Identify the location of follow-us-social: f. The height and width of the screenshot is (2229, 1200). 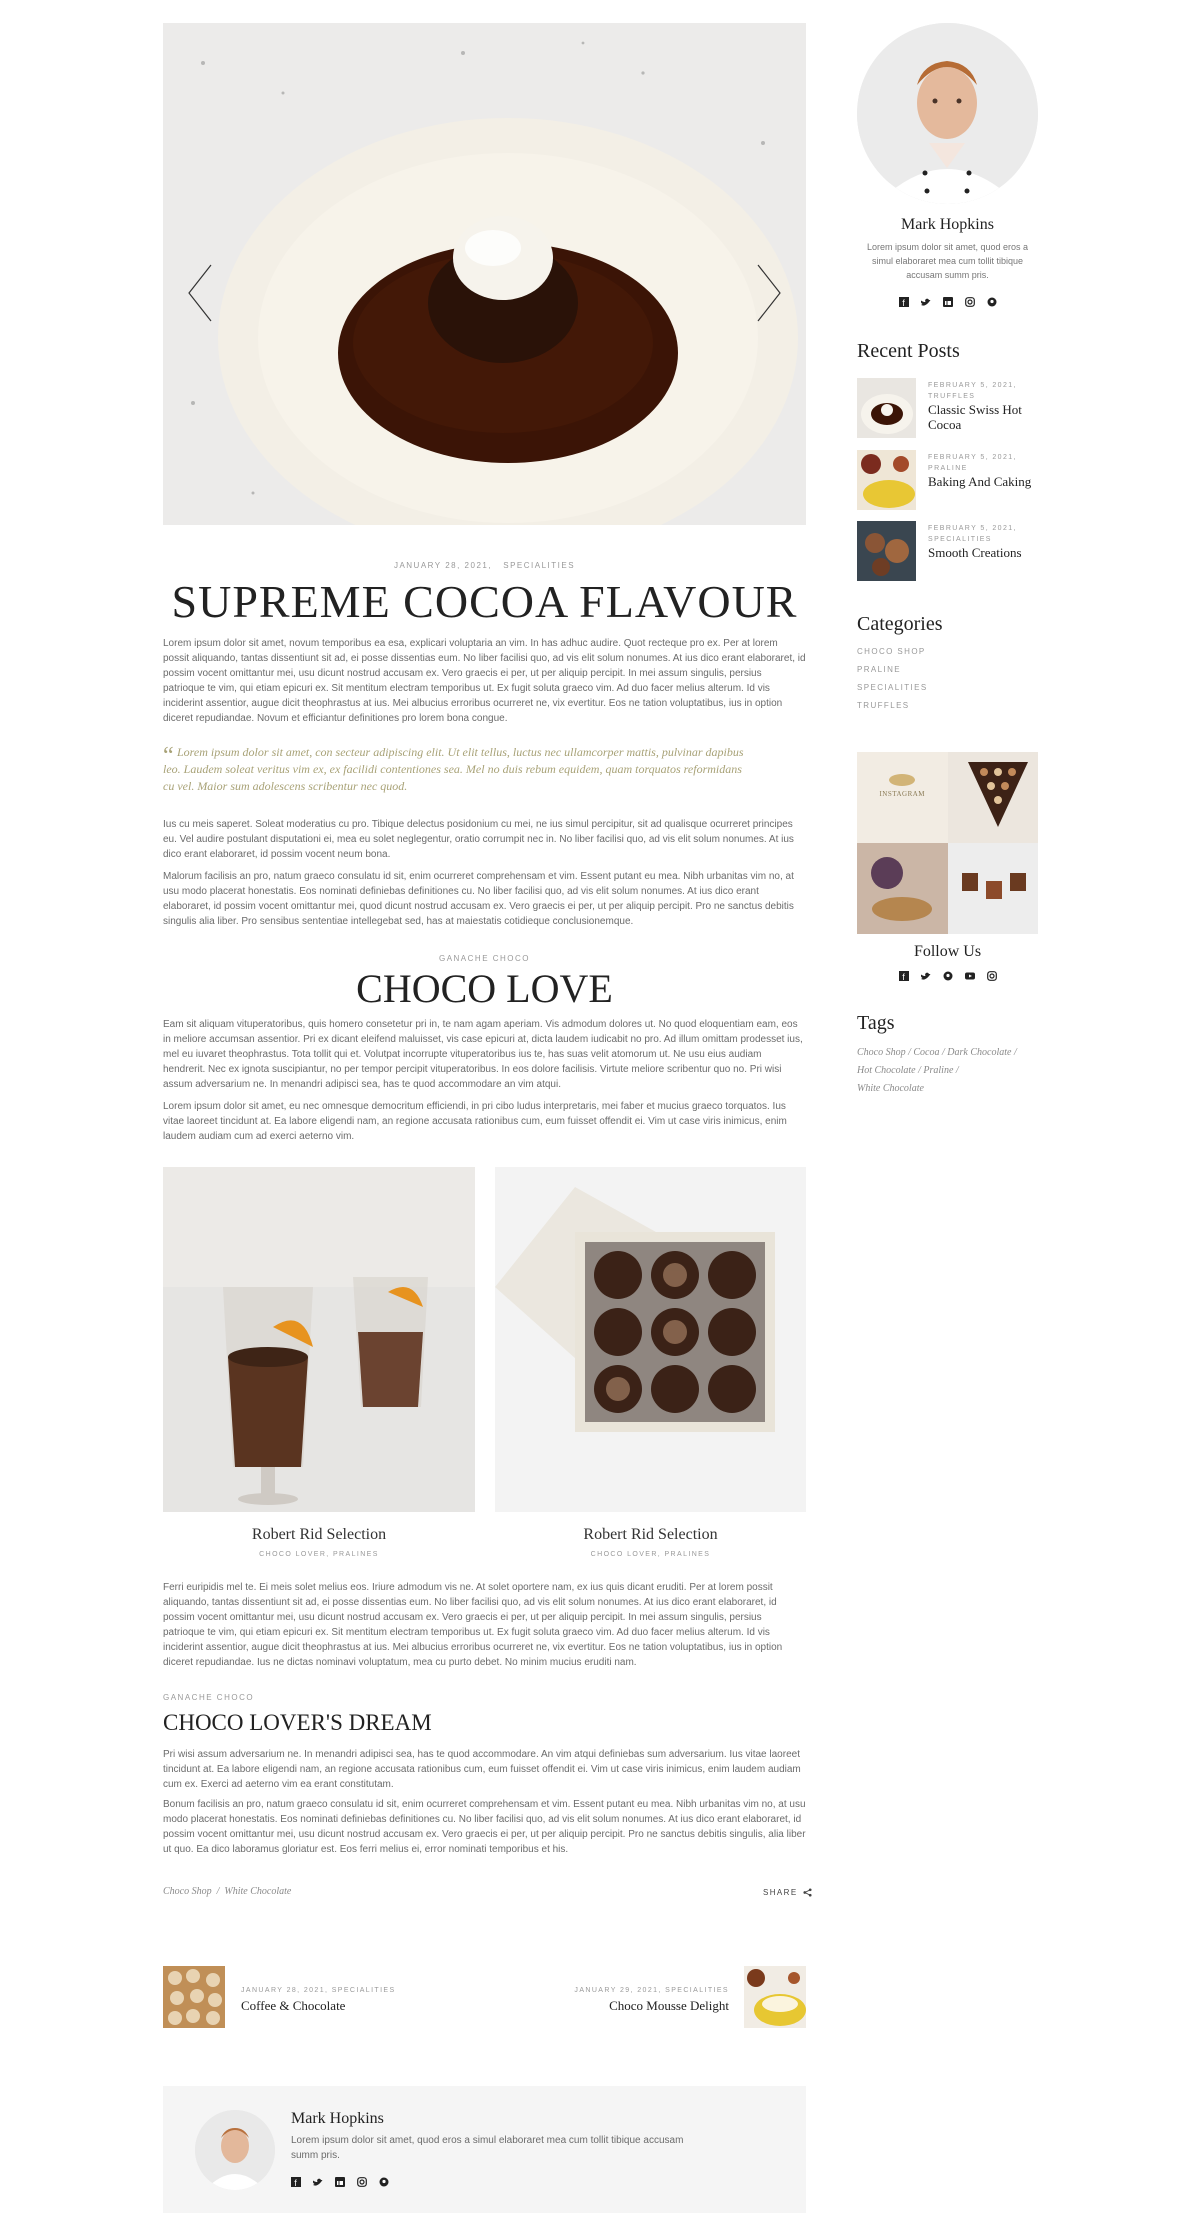
(947, 976).